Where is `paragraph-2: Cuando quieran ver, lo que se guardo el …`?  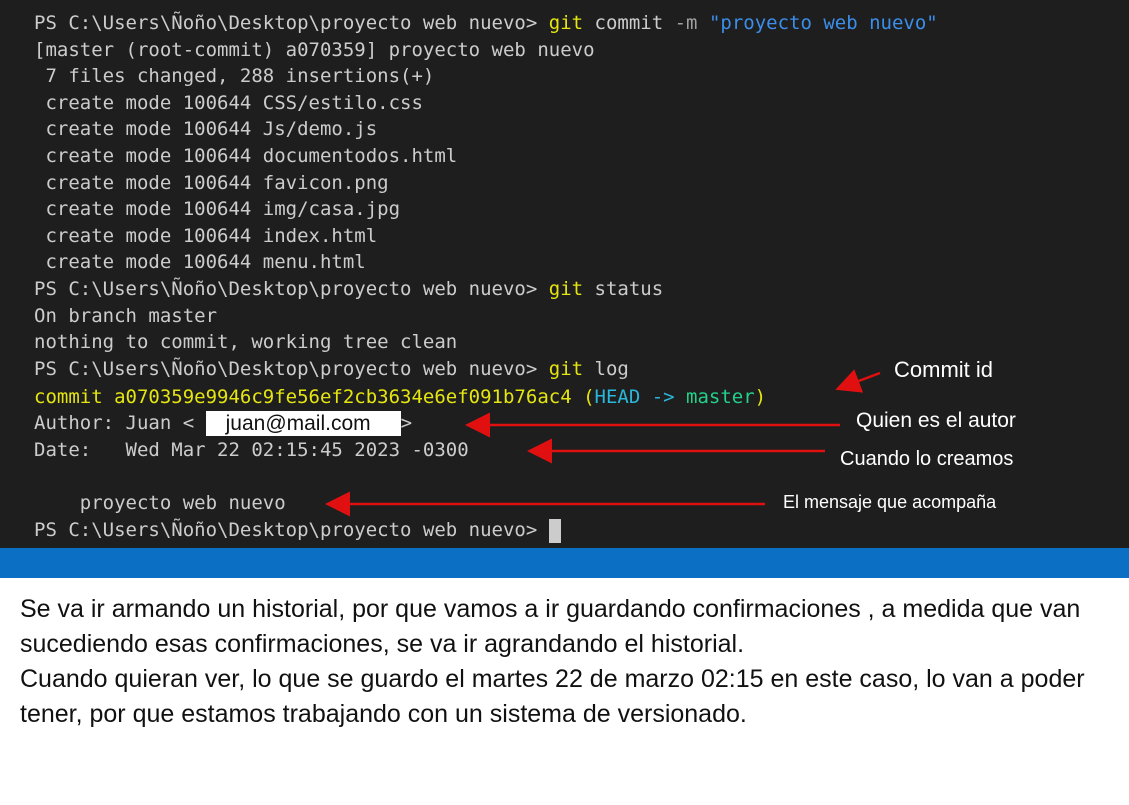
paragraph-2: Cuando quieran ver, lo que se guardo el … is located at coordinates (552, 696).